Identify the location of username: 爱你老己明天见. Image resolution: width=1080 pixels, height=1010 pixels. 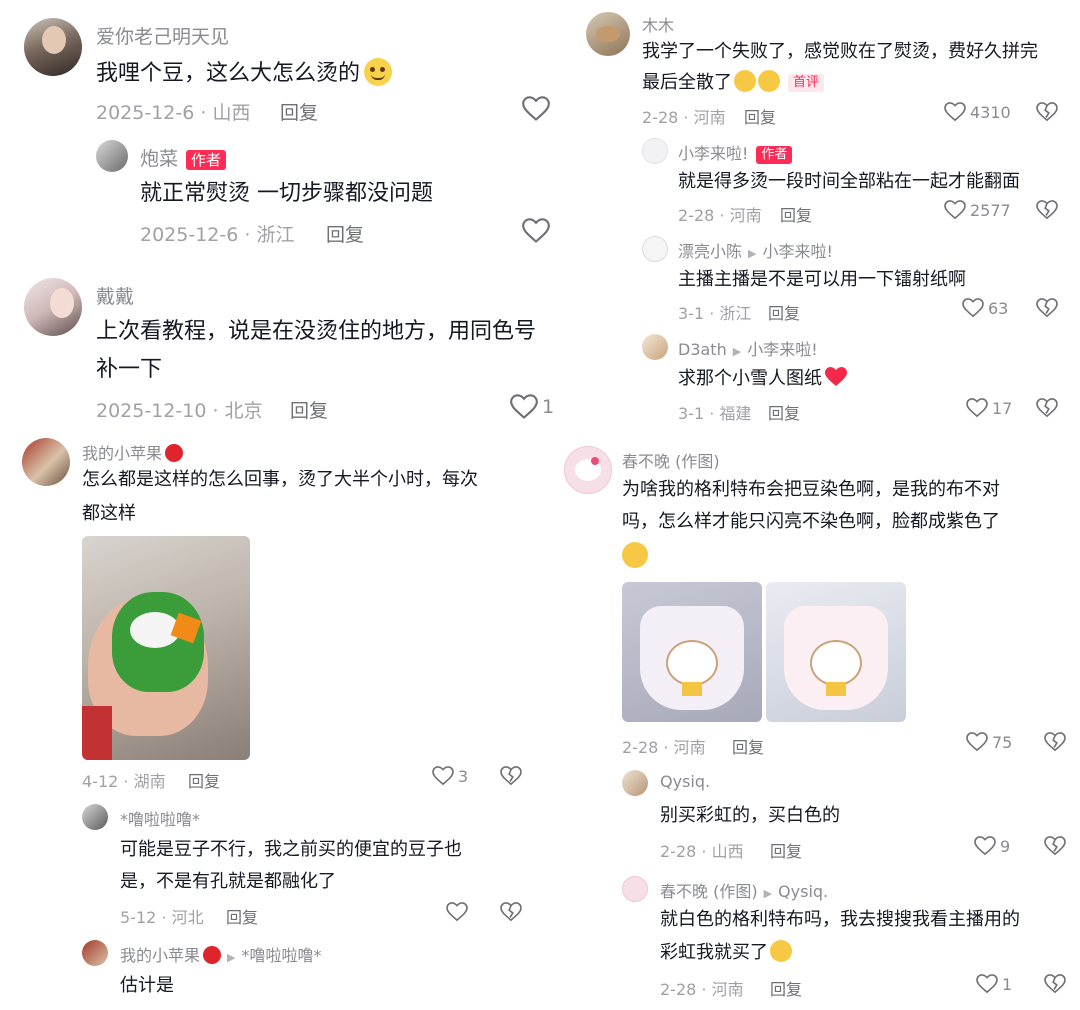
(162, 35).